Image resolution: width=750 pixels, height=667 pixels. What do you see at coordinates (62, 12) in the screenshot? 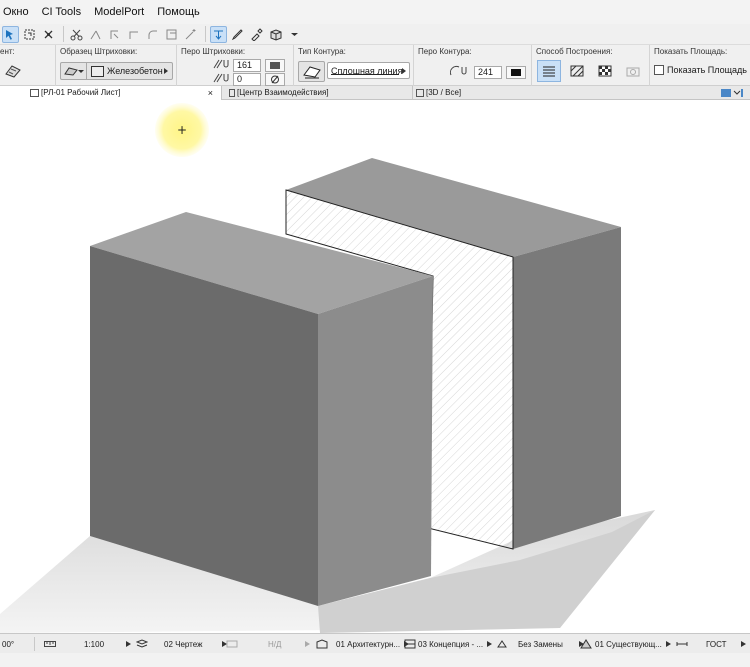
I see `menu-ci-tools: CI Tools` at bounding box center [62, 12].